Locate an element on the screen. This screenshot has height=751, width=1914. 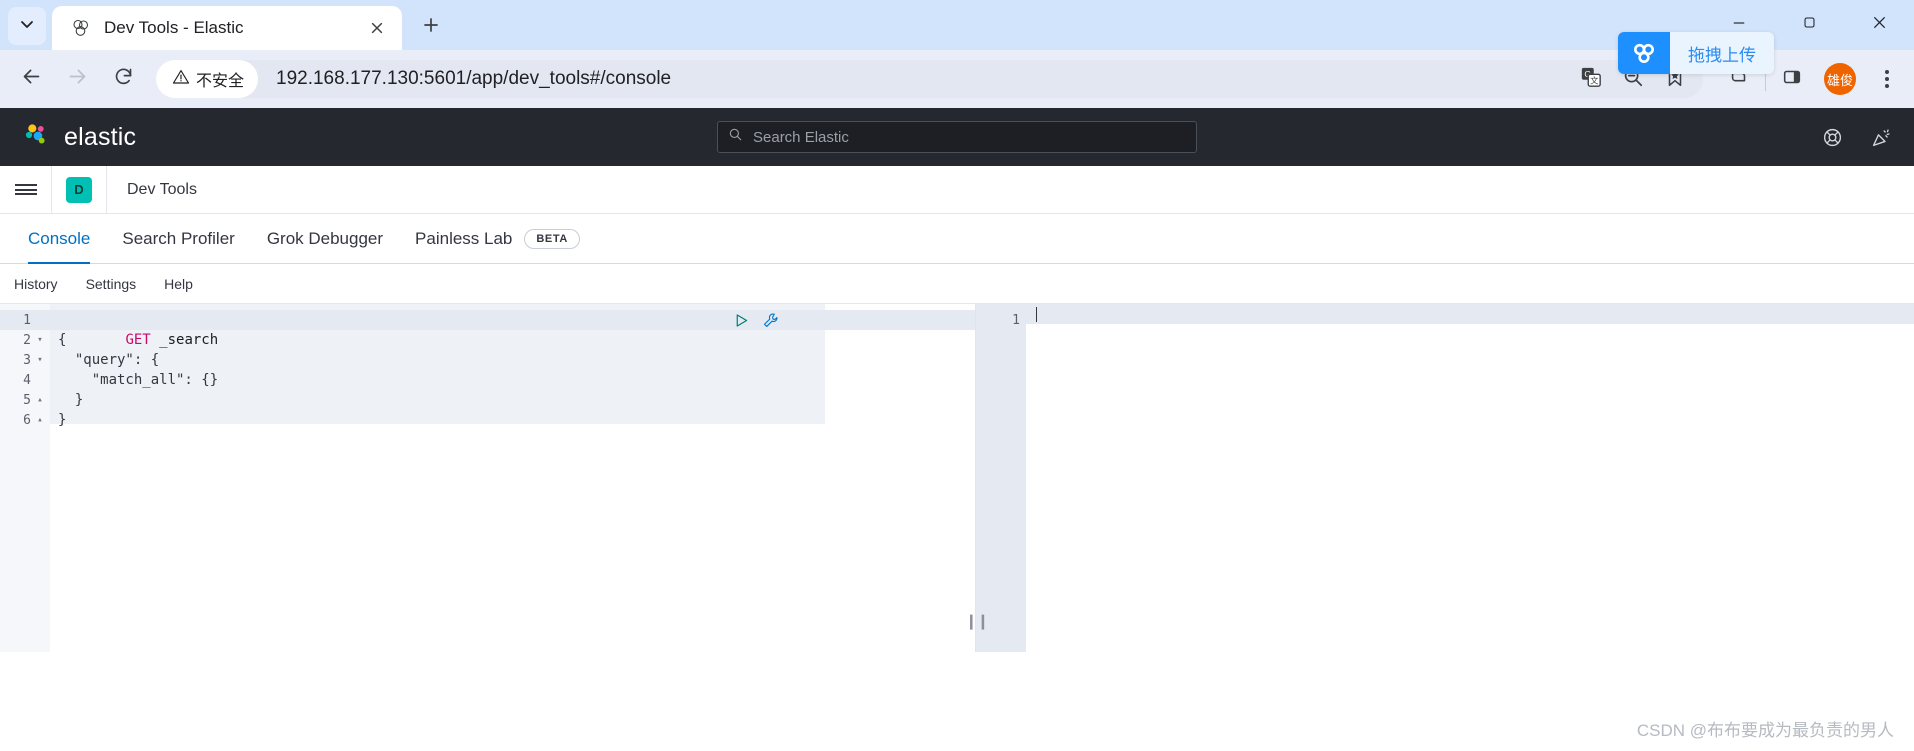
new-tab-button is located at coordinates (431, 27).